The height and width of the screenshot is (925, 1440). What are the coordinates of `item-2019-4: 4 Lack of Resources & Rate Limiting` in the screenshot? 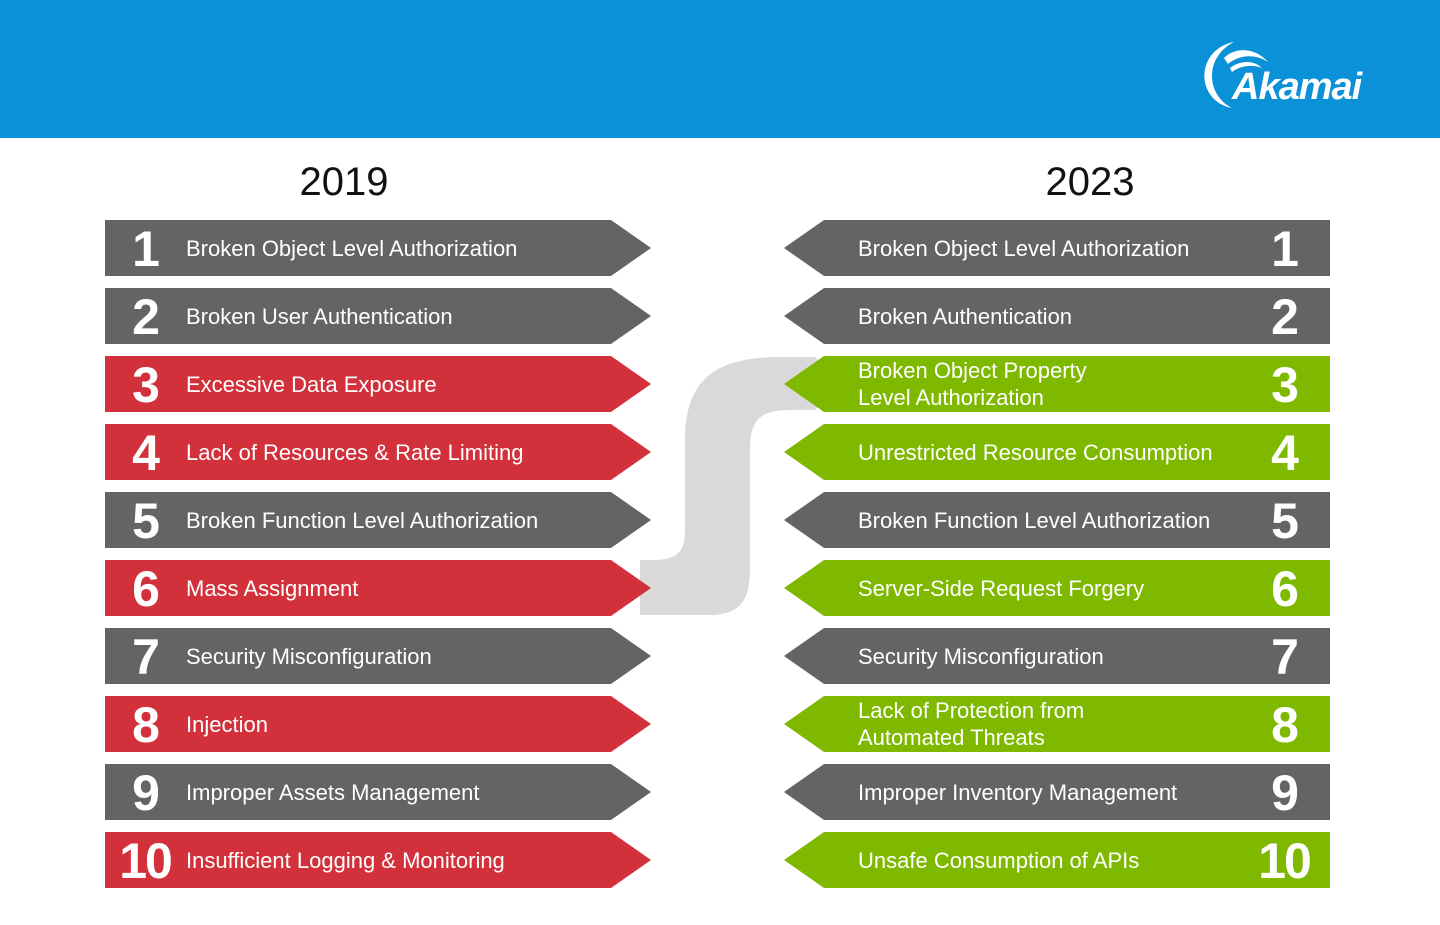 It's located at (378, 452).